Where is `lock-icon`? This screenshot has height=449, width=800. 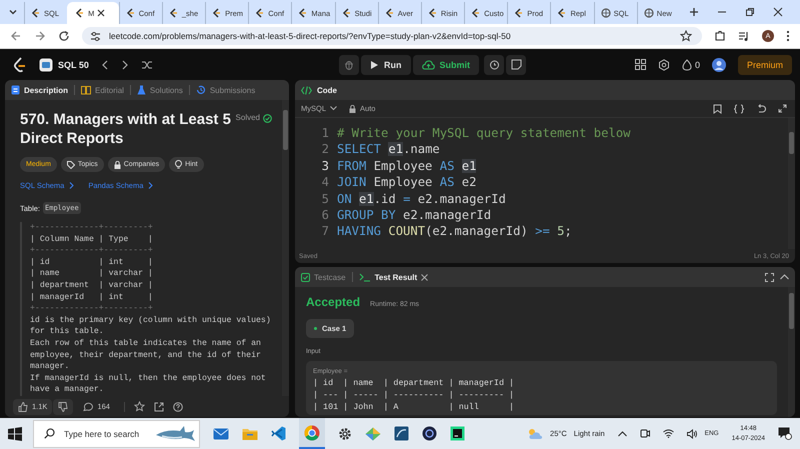 lock-icon is located at coordinates (117, 164).